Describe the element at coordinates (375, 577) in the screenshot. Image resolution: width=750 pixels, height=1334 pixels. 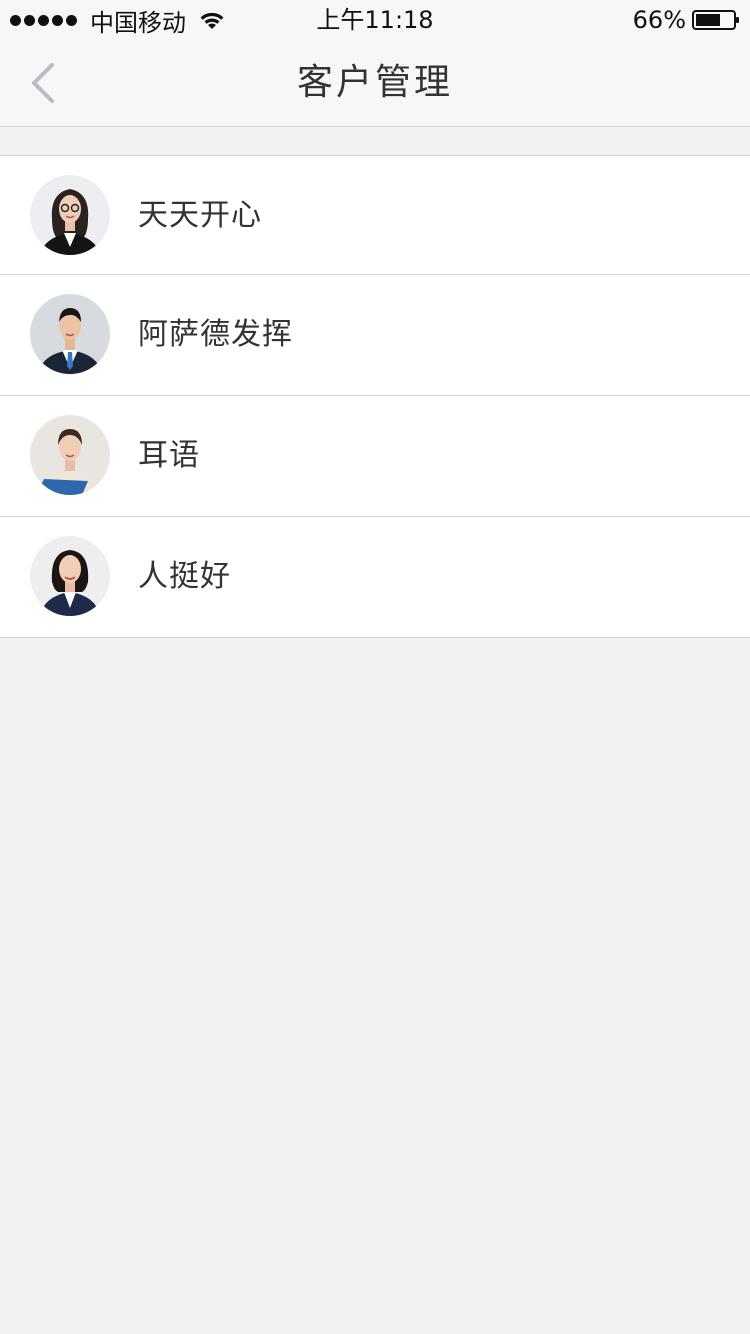
I see `customer-list-item: 人挺好` at that location.